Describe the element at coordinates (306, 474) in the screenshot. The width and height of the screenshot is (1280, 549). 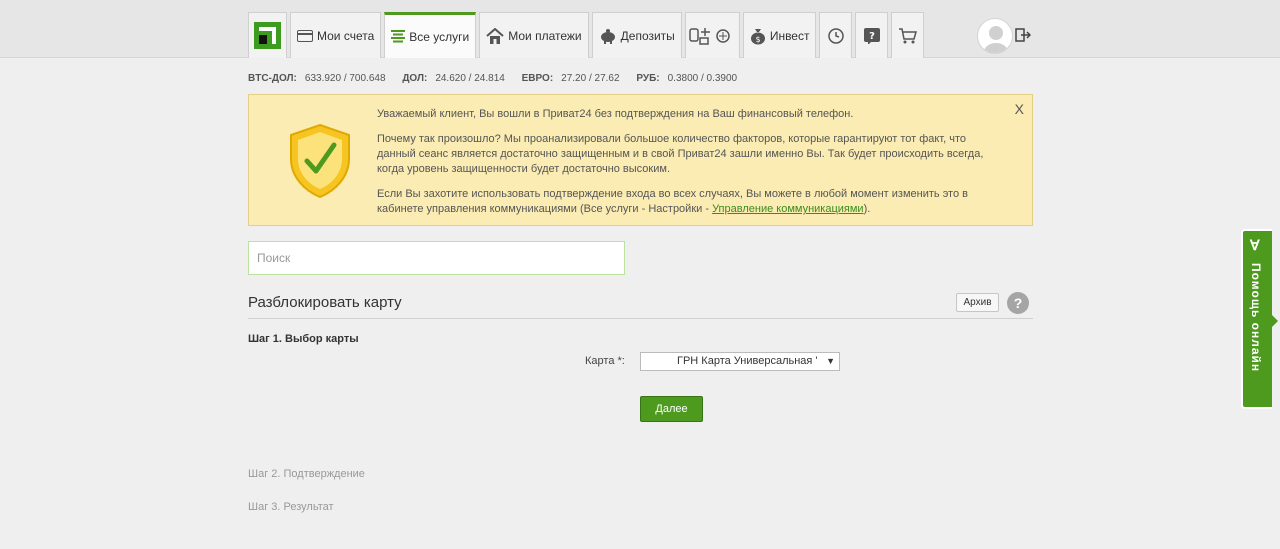
I see `step-2-title: Шаг 2. Подтверждение` at that location.